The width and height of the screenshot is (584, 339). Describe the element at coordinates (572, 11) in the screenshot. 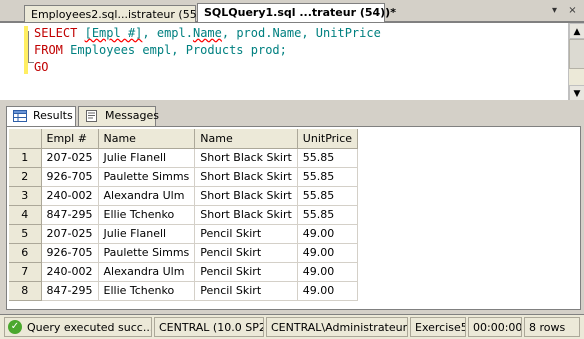

I see `close-icon: ×` at that location.